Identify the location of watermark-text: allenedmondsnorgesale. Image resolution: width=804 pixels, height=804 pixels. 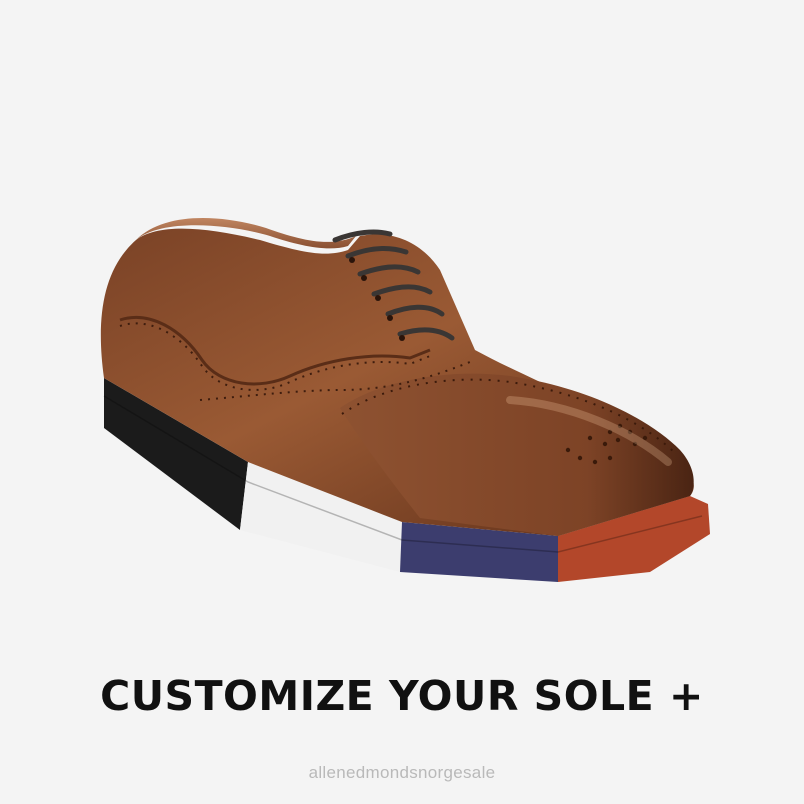
(402, 772).